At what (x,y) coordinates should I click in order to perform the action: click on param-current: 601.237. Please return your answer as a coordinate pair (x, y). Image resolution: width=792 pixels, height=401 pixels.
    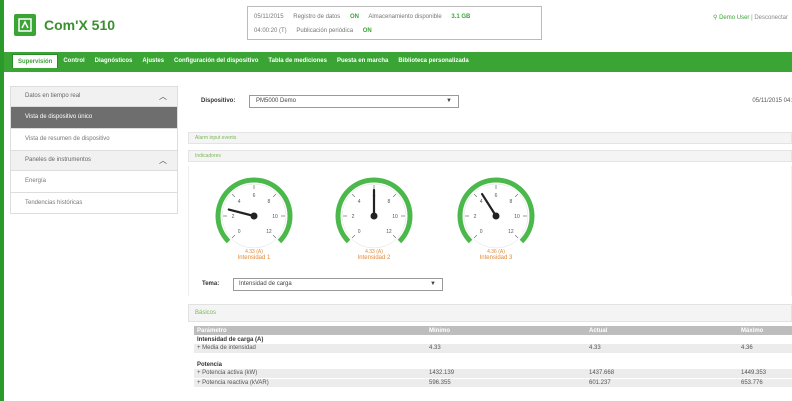
    Looking at the image, I should click on (662, 383).